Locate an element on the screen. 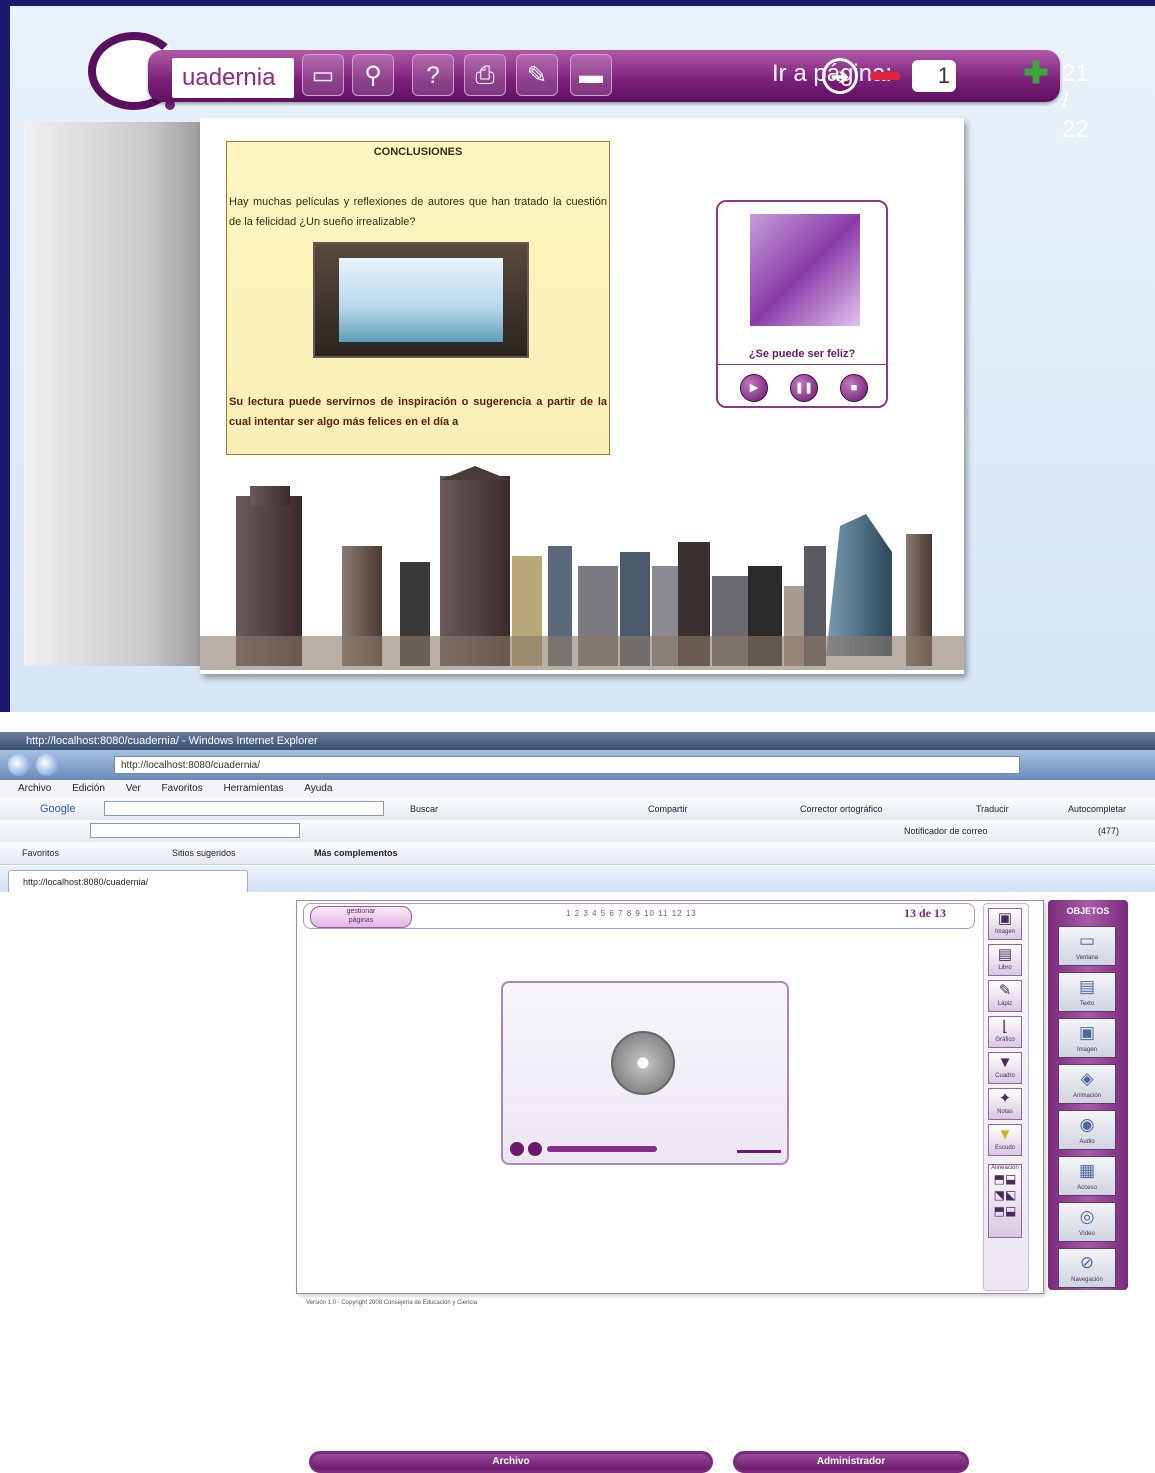 Image resolution: width=1155 pixels, height=1473 pixels. archivo-button: Archivo is located at coordinates (511, 1462).